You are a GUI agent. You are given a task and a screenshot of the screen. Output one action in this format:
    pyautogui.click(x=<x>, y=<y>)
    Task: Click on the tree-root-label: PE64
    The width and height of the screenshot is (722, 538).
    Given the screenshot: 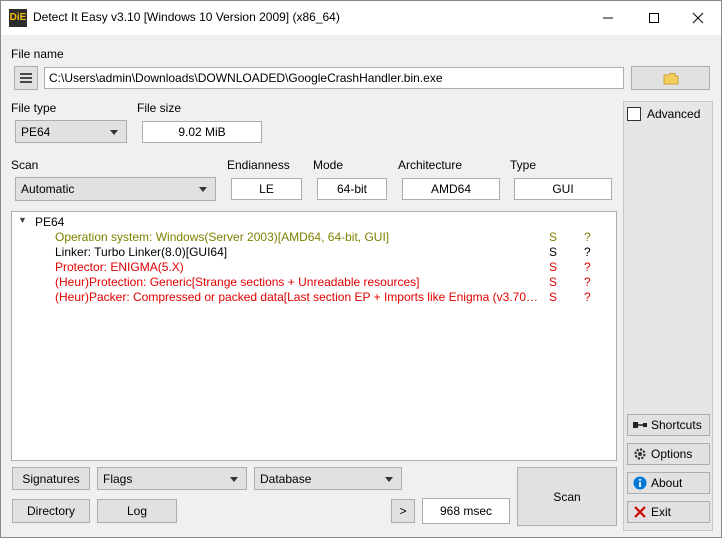 What is the action you would take?
    pyautogui.click(x=50, y=222)
    